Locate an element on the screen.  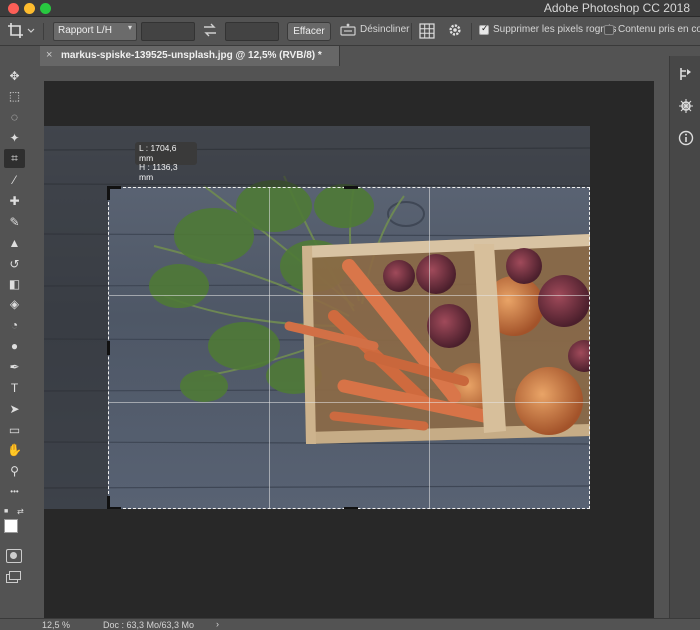
info-icon is located at coordinates (685, 137).